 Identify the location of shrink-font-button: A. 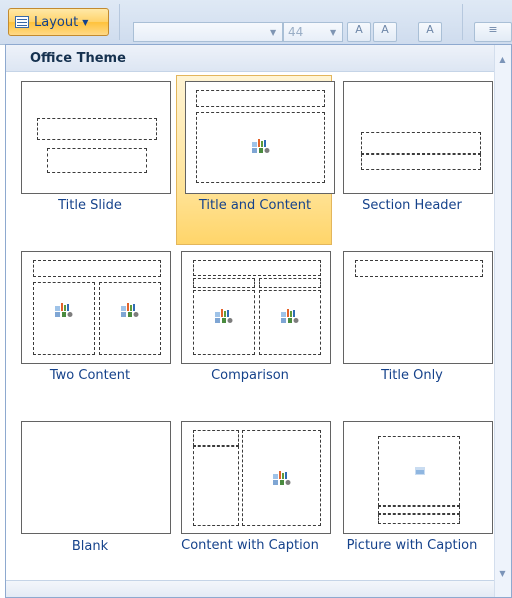
(385, 32).